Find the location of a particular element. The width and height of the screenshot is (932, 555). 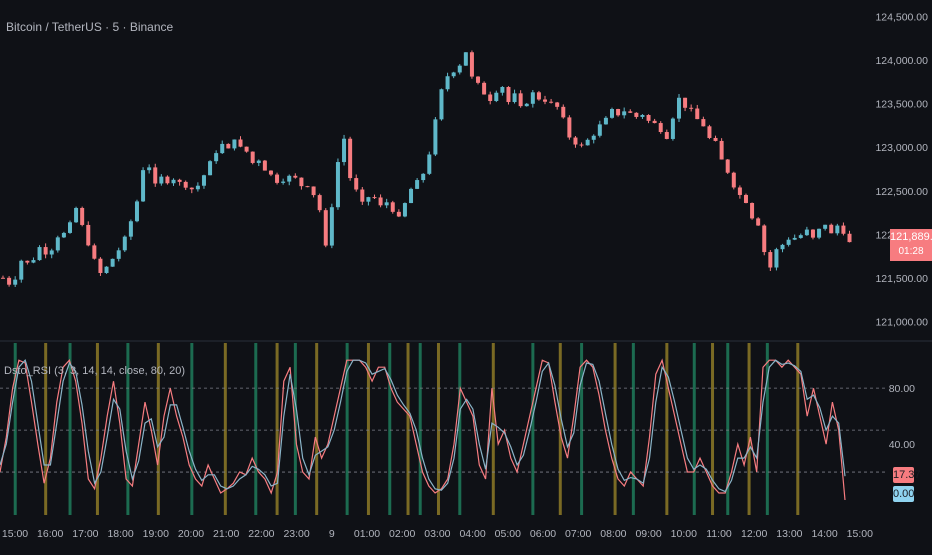

time-tick-label: 12:00 is located at coordinates (754, 534).